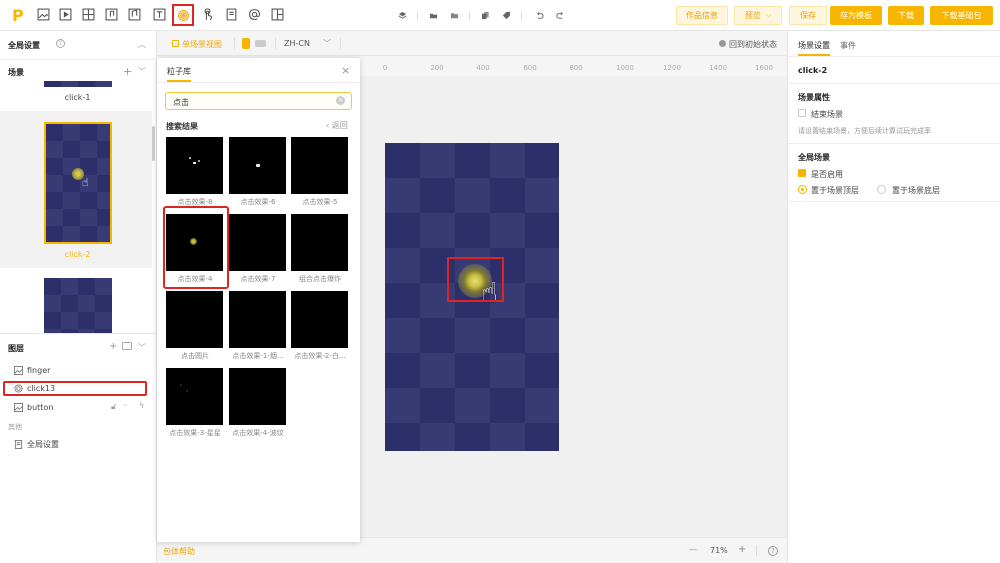 This screenshot has width=1000, height=563. I want to click on layer-label: finger, so click(39, 370).